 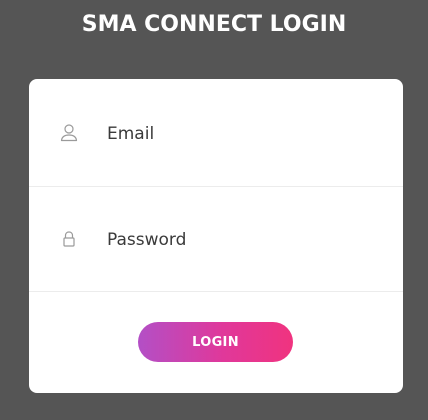 I want to click on login-button: LOGIN, so click(x=215, y=342).